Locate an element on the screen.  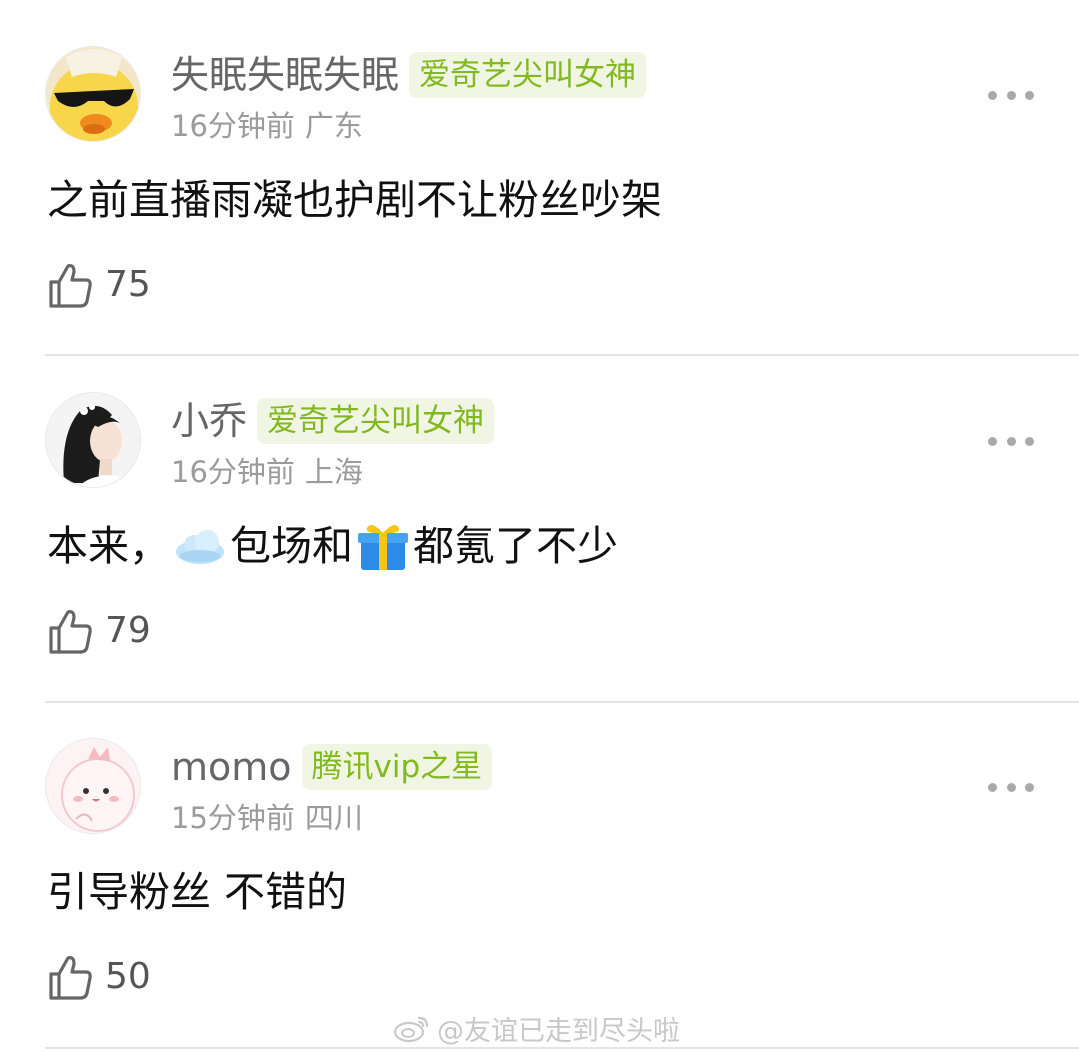
cloud-icon is located at coordinates (200, 547).